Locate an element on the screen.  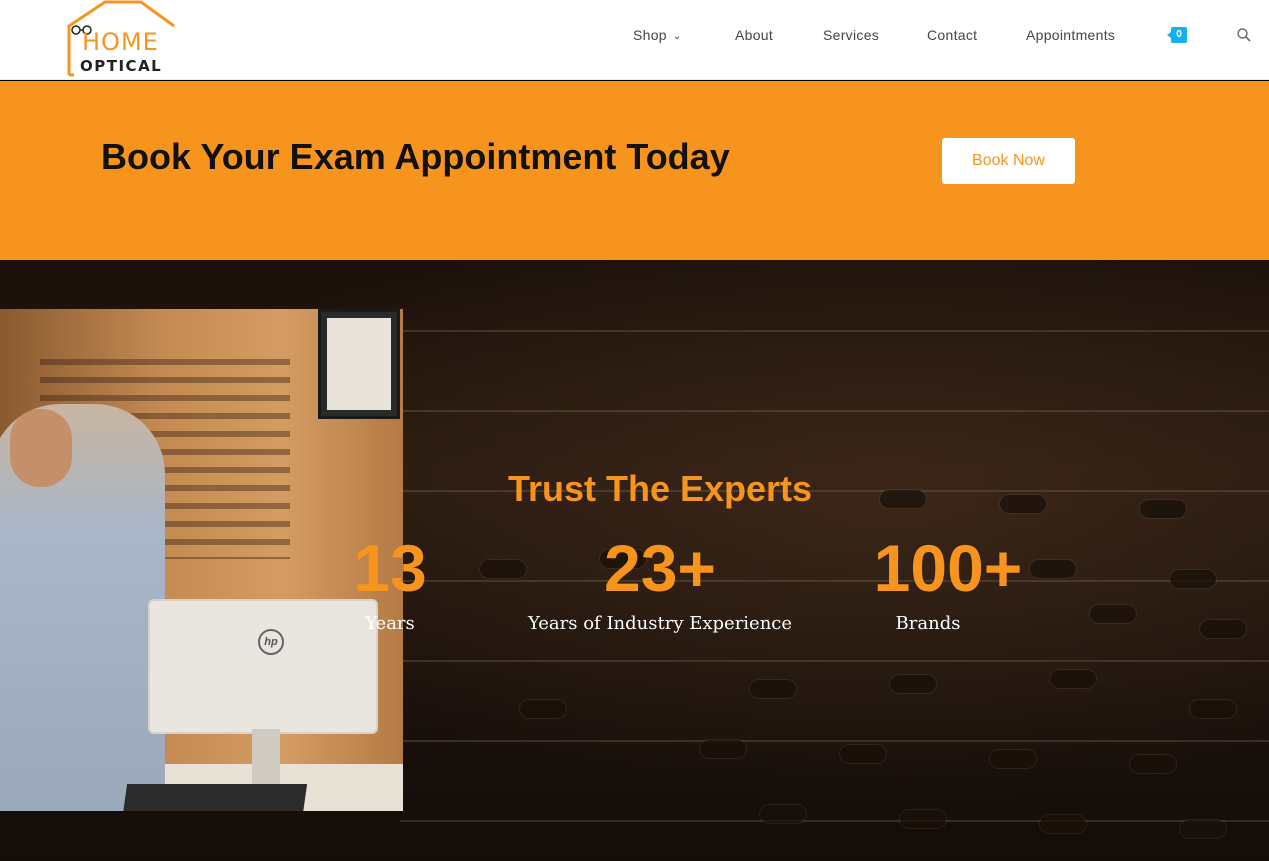
search-icon is located at coordinates (1244, 35).